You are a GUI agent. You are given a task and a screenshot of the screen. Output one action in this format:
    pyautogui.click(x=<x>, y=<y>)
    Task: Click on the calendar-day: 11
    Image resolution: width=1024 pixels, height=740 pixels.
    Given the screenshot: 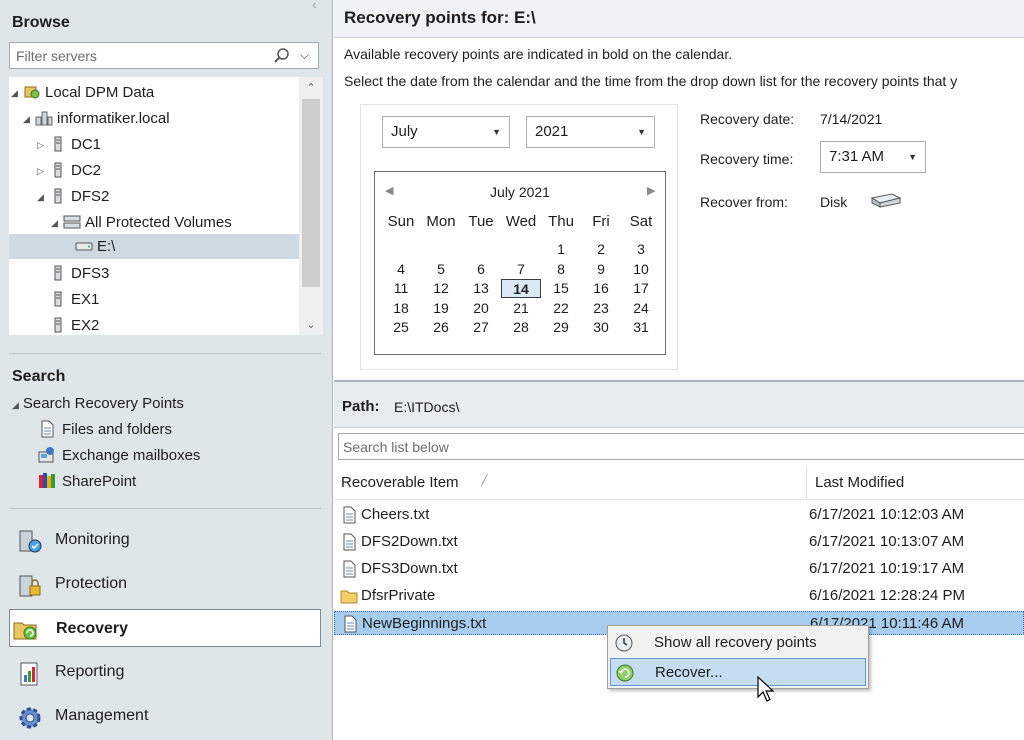 What is the action you would take?
    pyautogui.click(x=401, y=288)
    